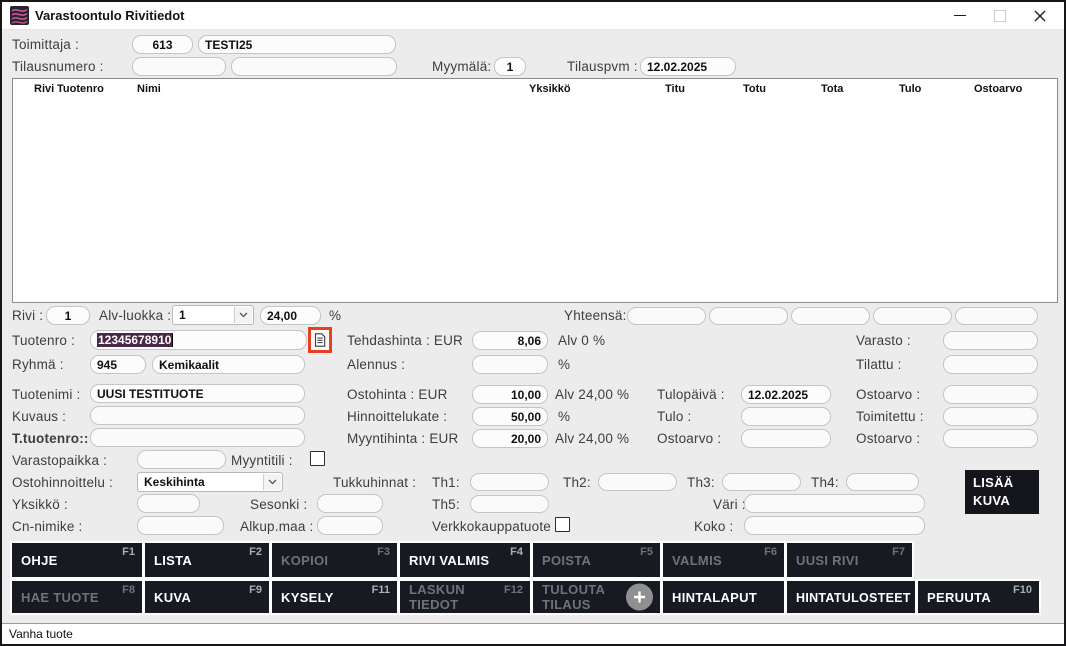  I want to click on minimize-button, so click(960, 15).